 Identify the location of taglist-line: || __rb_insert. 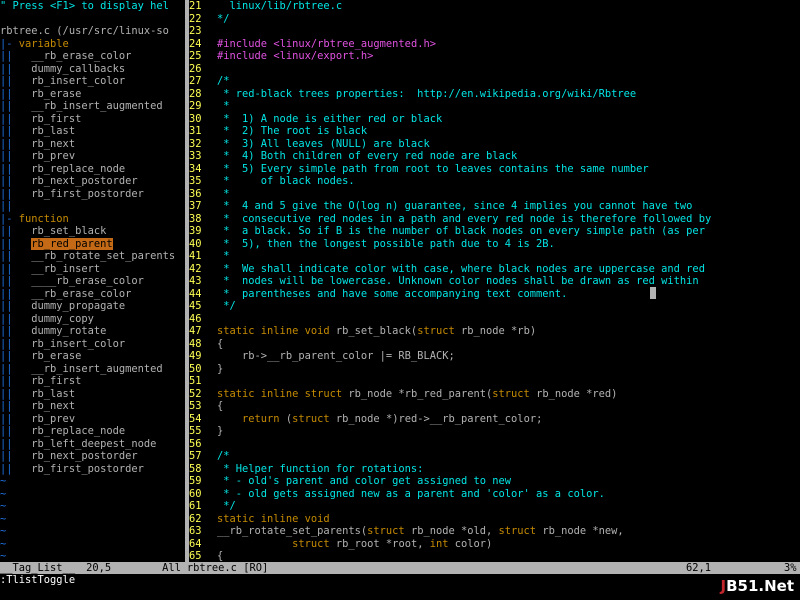
(92, 269).